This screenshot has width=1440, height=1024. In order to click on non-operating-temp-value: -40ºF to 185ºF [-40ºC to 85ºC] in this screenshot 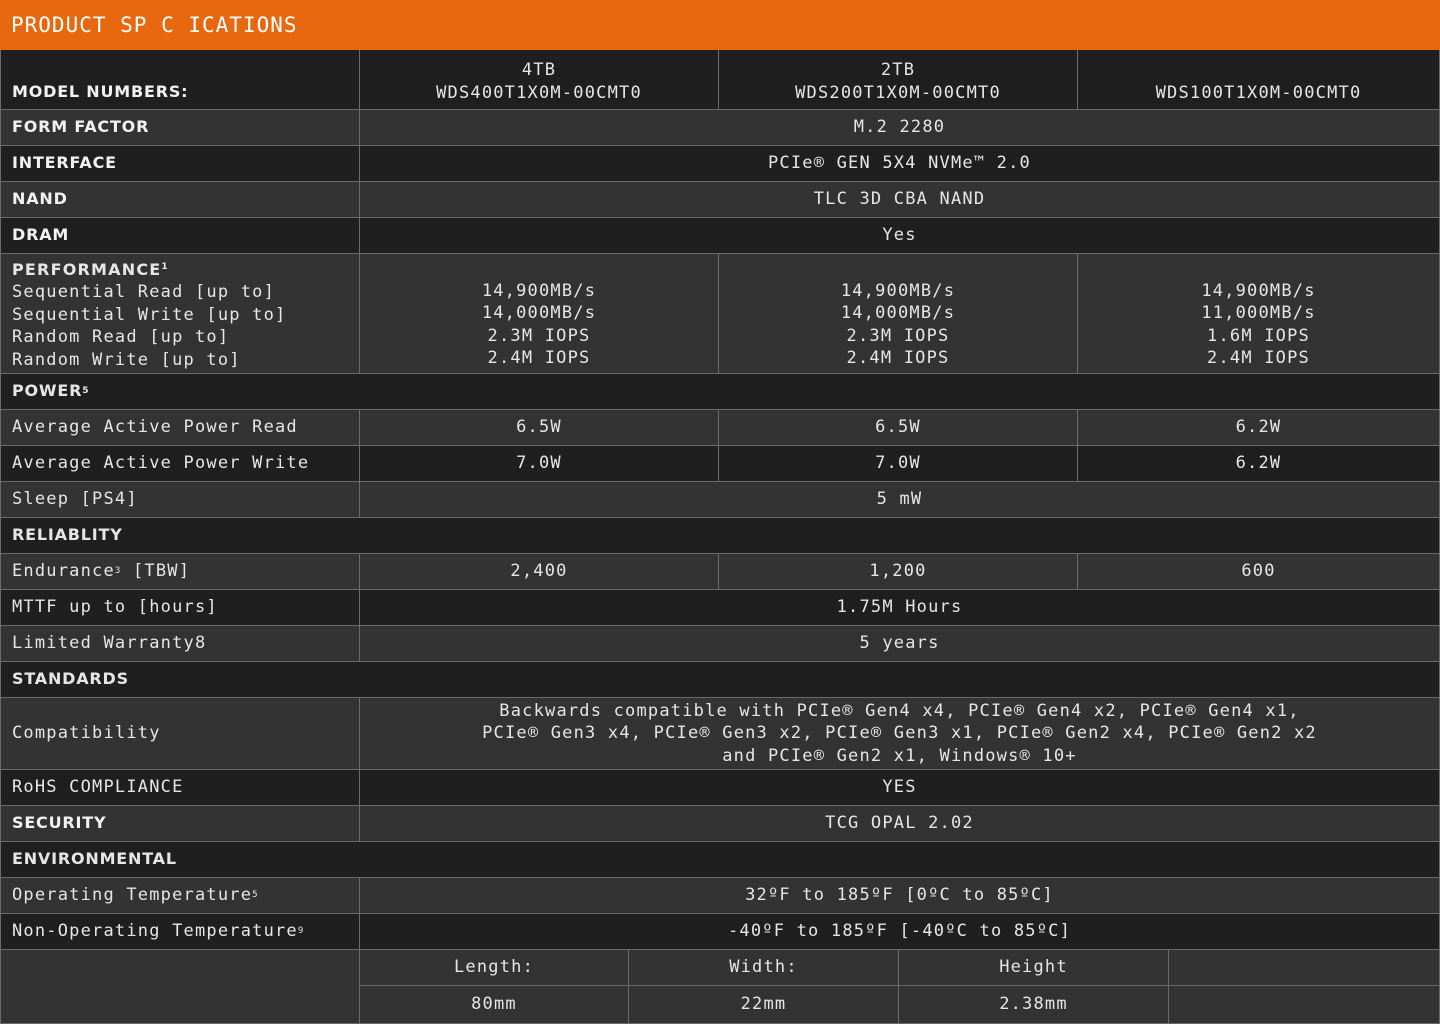, I will do `click(900, 932)`.